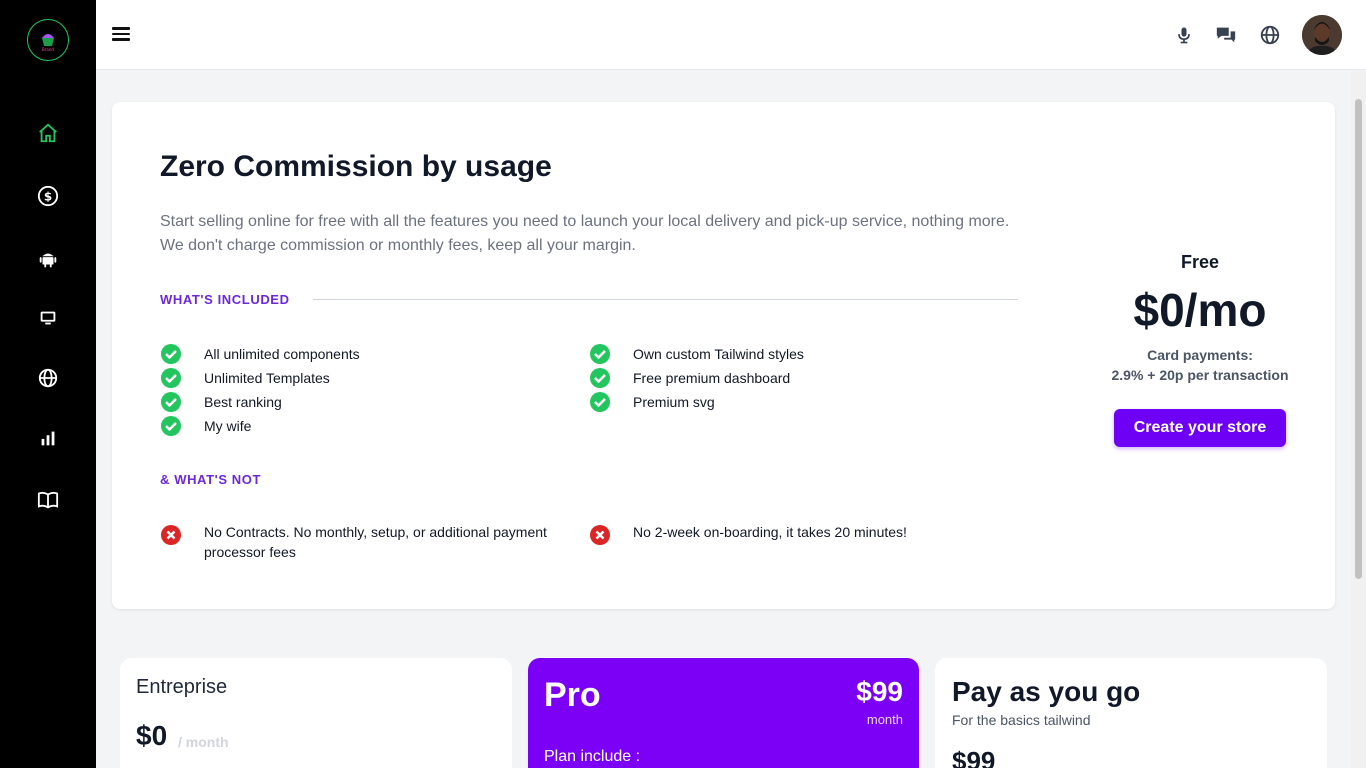  I want to click on bar-chart-icon, so click(48, 438).